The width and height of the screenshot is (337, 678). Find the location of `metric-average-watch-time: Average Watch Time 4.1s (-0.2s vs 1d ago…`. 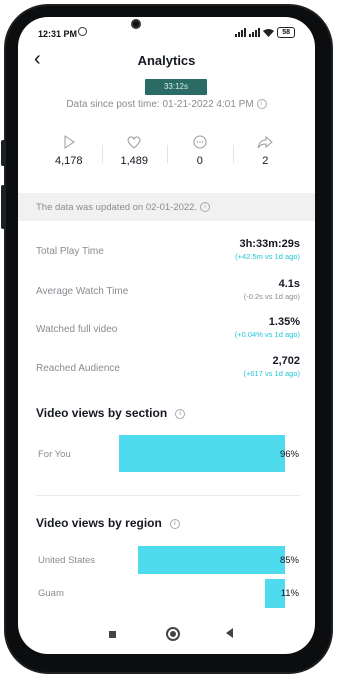

metric-average-watch-time: Average Watch Time 4.1s (-0.2s vs 1d ago… is located at coordinates (168, 293).